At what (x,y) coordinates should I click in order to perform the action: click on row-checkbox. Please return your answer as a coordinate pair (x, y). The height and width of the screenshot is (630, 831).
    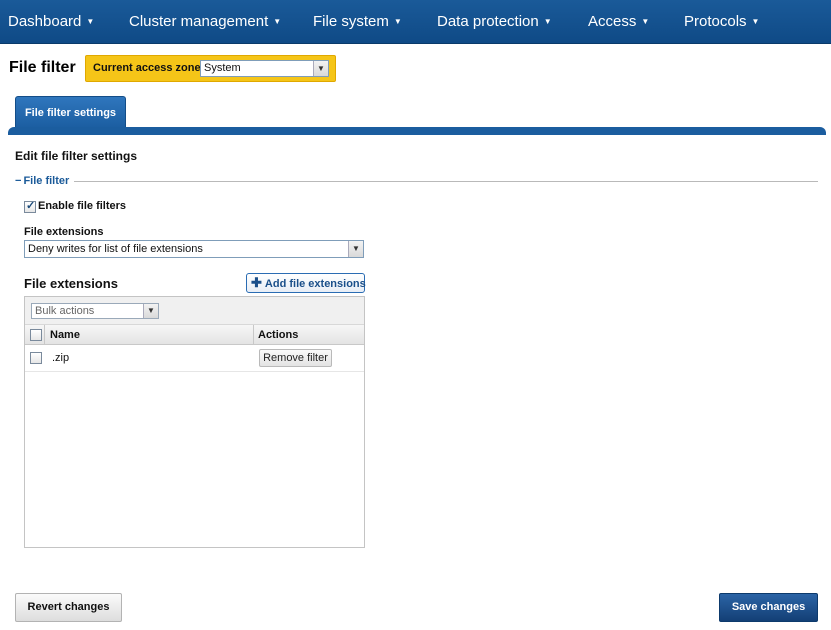
    Looking at the image, I should click on (36, 358).